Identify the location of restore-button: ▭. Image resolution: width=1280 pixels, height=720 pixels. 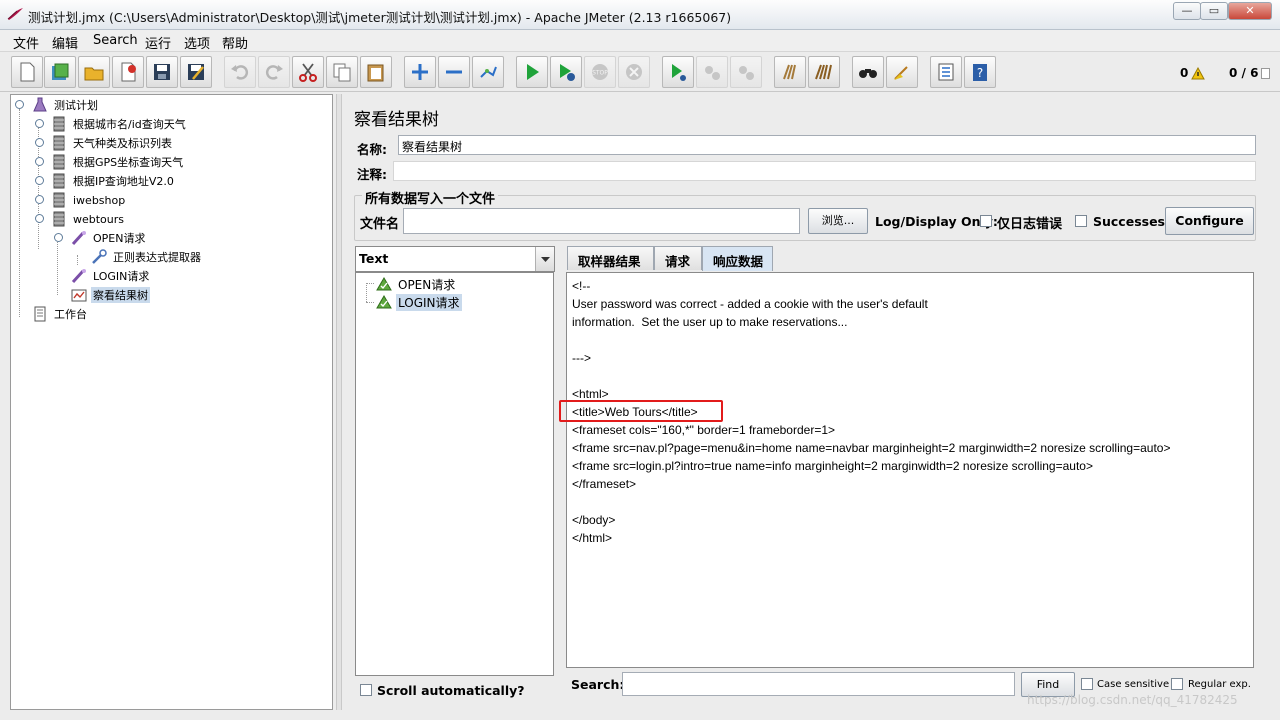
(1214, 11).